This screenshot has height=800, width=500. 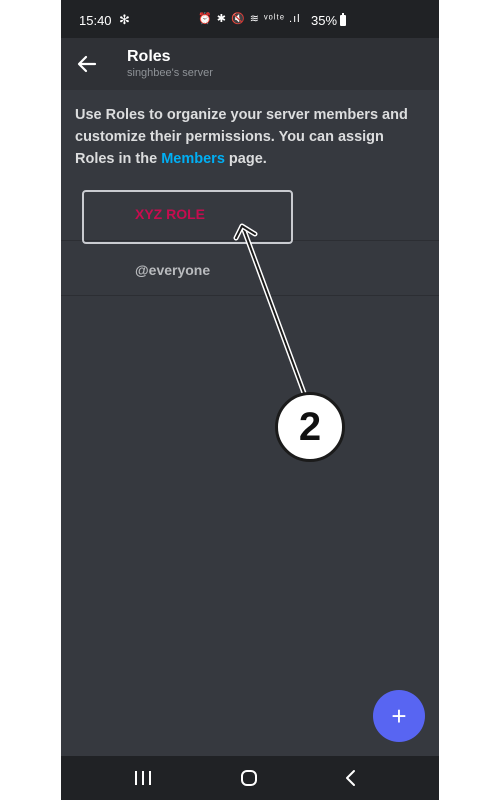 I want to click on recent-apps-icon, so click(x=143, y=778).